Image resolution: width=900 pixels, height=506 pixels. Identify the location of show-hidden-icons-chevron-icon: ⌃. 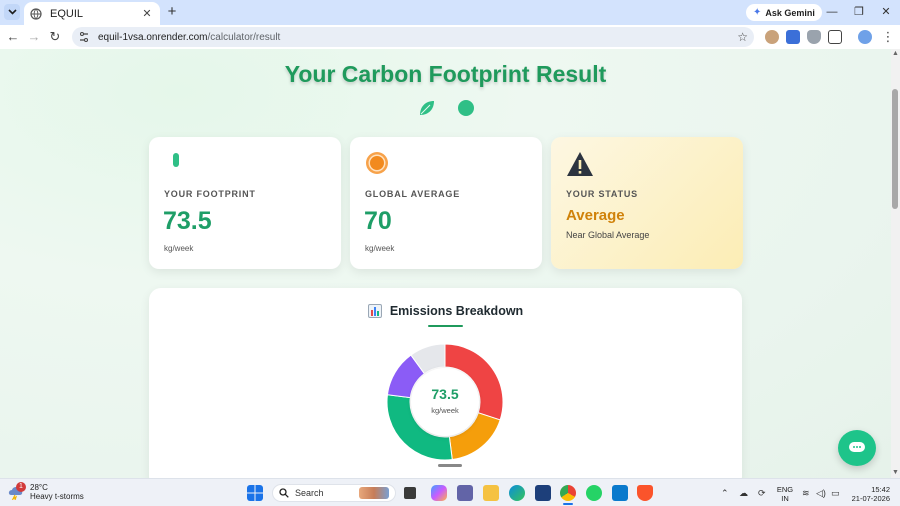
(725, 493).